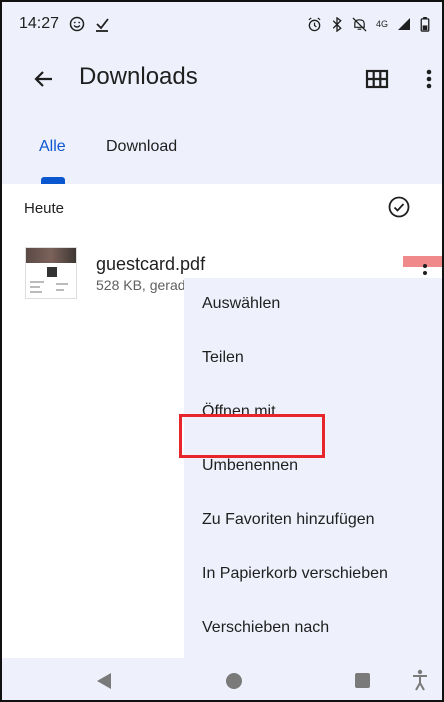  Describe the element at coordinates (377, 79) in the screenshot. I see `grid-view-icon` at that location.